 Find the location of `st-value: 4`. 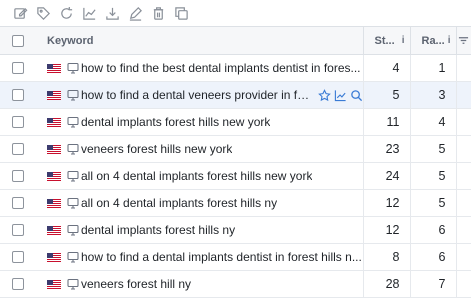

st-value: 4 is located at coordinates (386, 68).